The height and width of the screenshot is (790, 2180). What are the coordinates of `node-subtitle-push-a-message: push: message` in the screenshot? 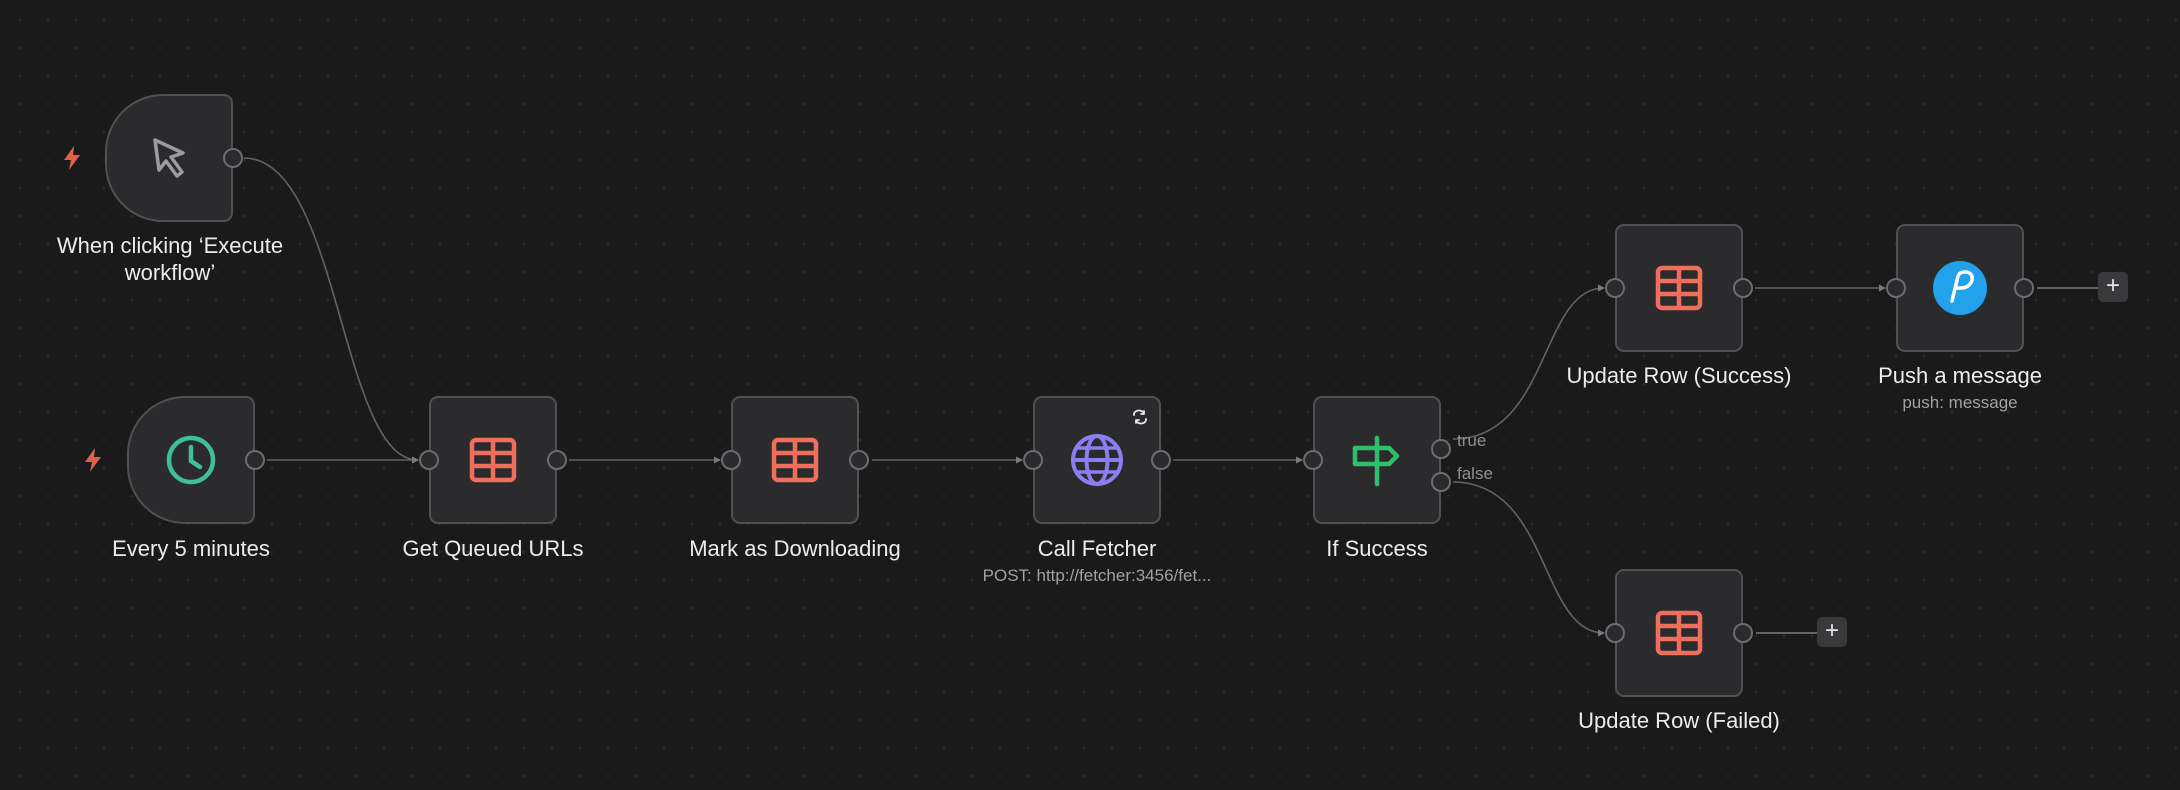 It's located at (1960, 402).